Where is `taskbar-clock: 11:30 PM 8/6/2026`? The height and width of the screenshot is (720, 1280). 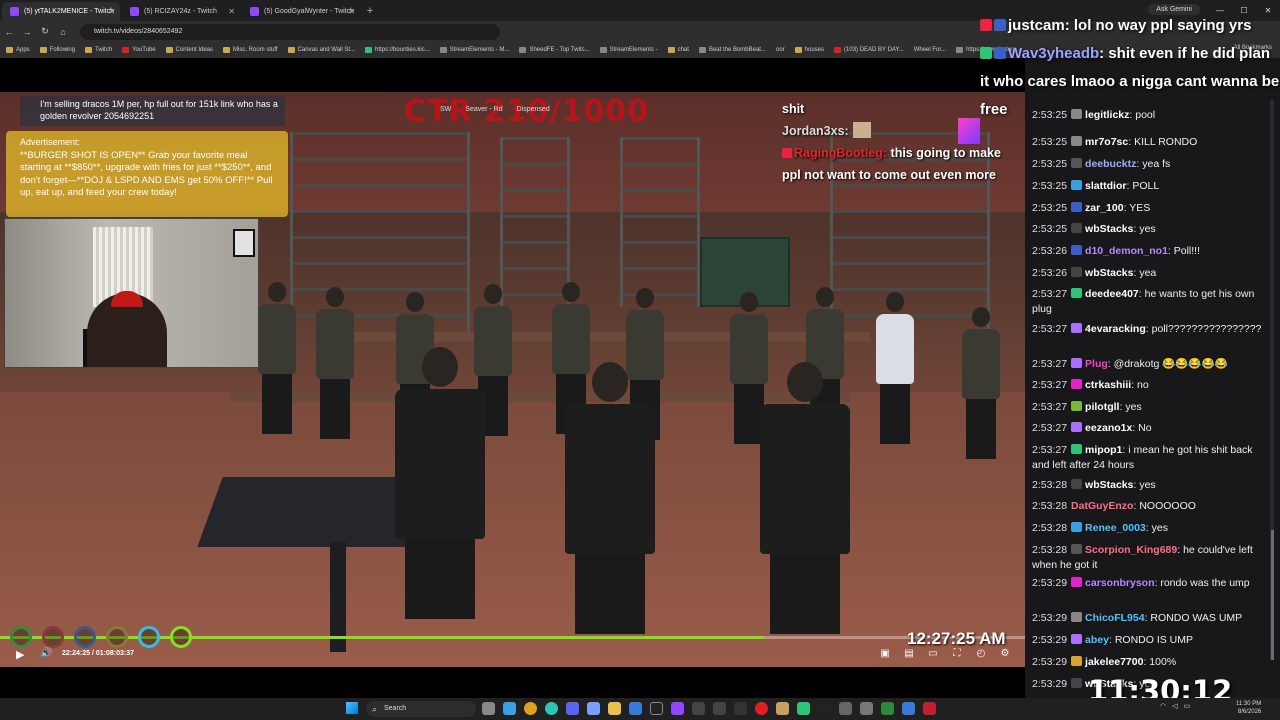 taskbar-clock: 11:30 PM 8/6/2026 is located at coordinates (1248, 708).